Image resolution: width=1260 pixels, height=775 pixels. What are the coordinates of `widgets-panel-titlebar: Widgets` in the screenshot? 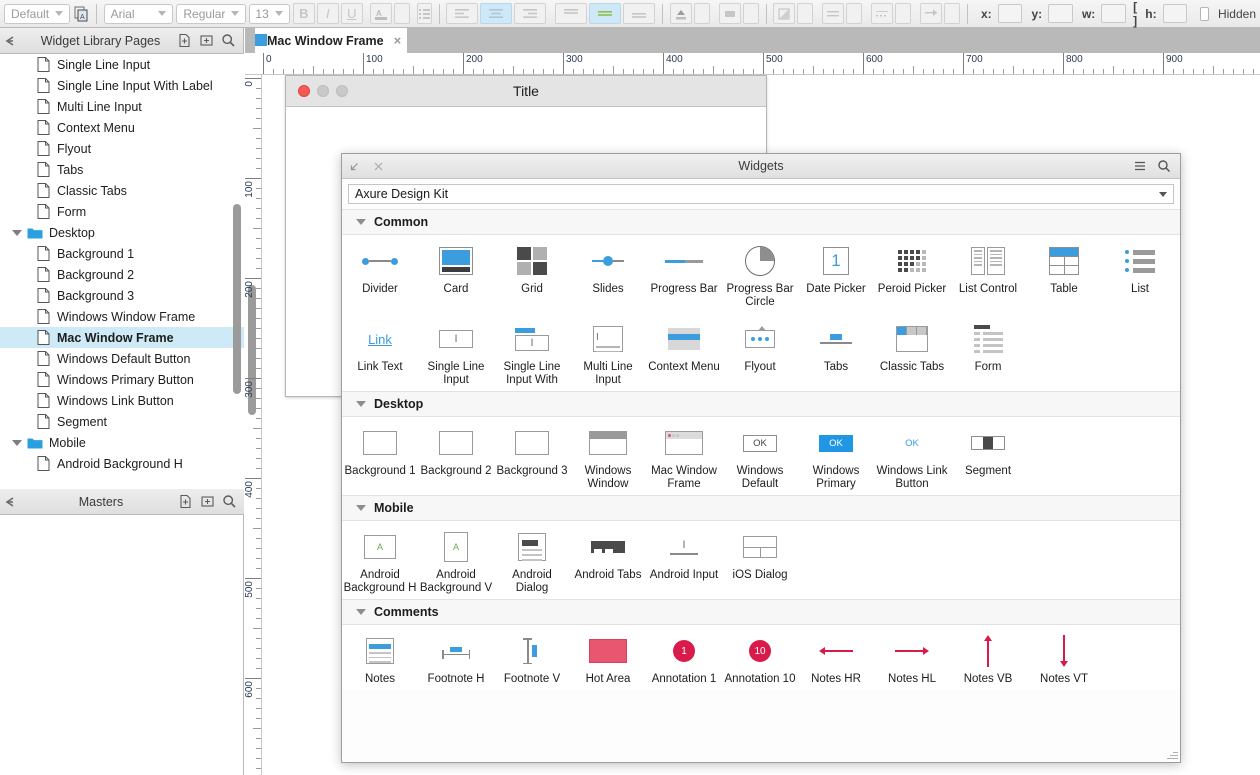 It's located at (761, 166).